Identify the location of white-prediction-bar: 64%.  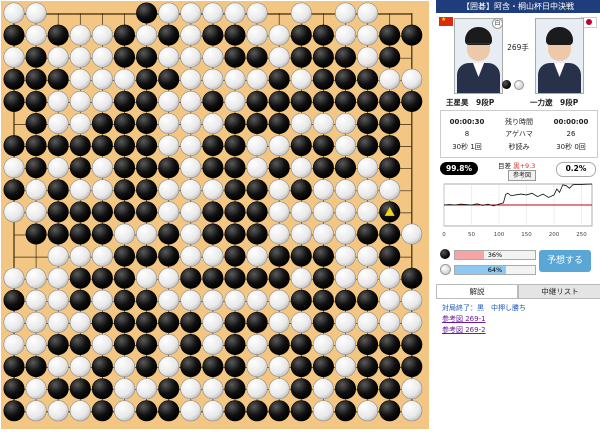
(495, 270).